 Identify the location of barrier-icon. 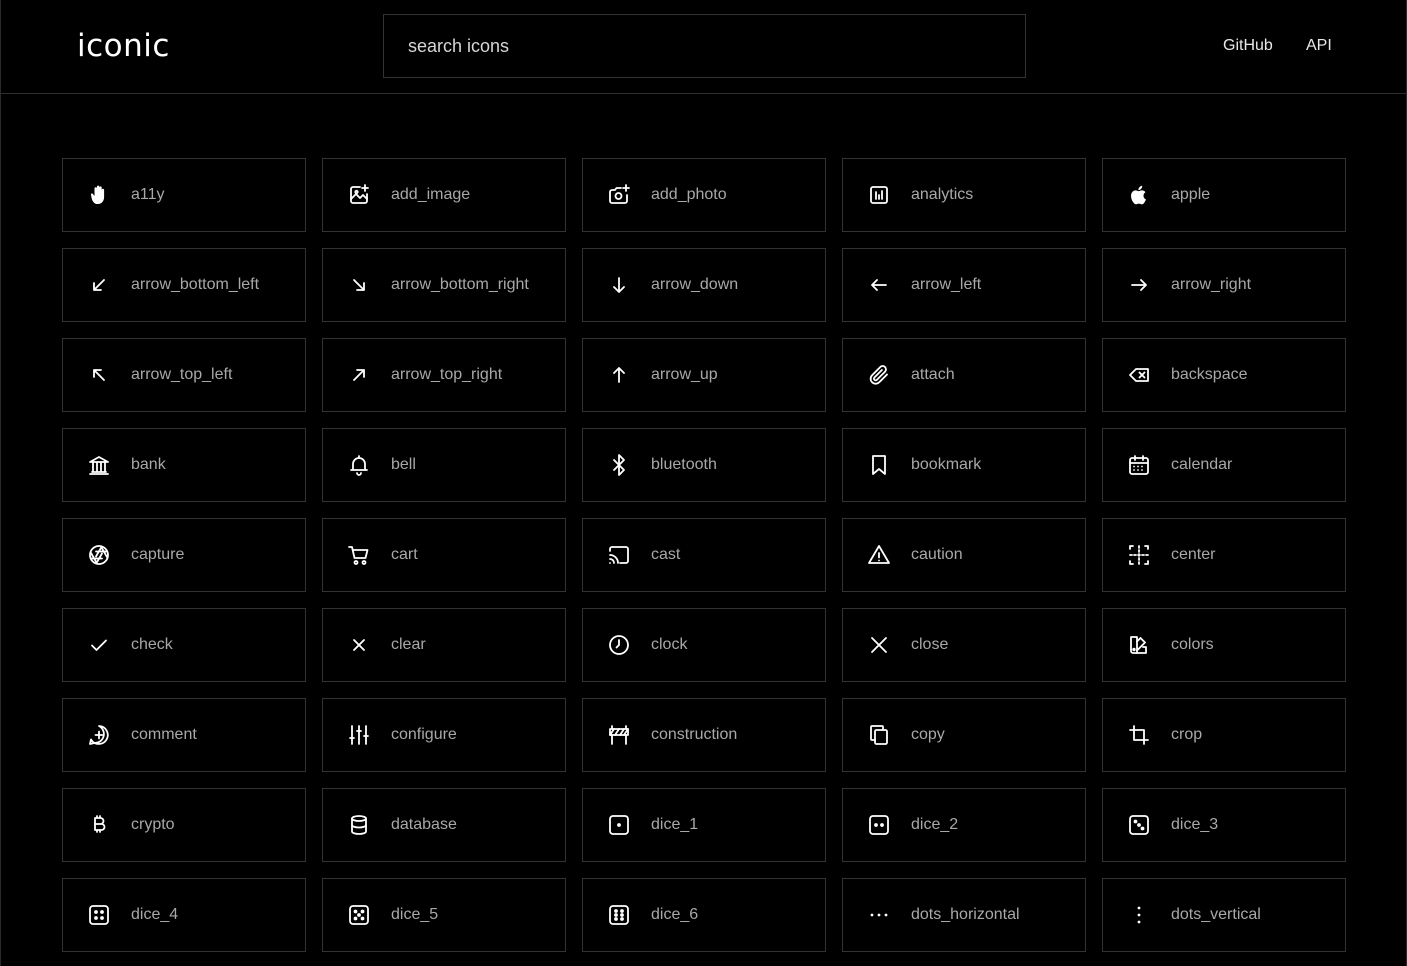
(619, 735).